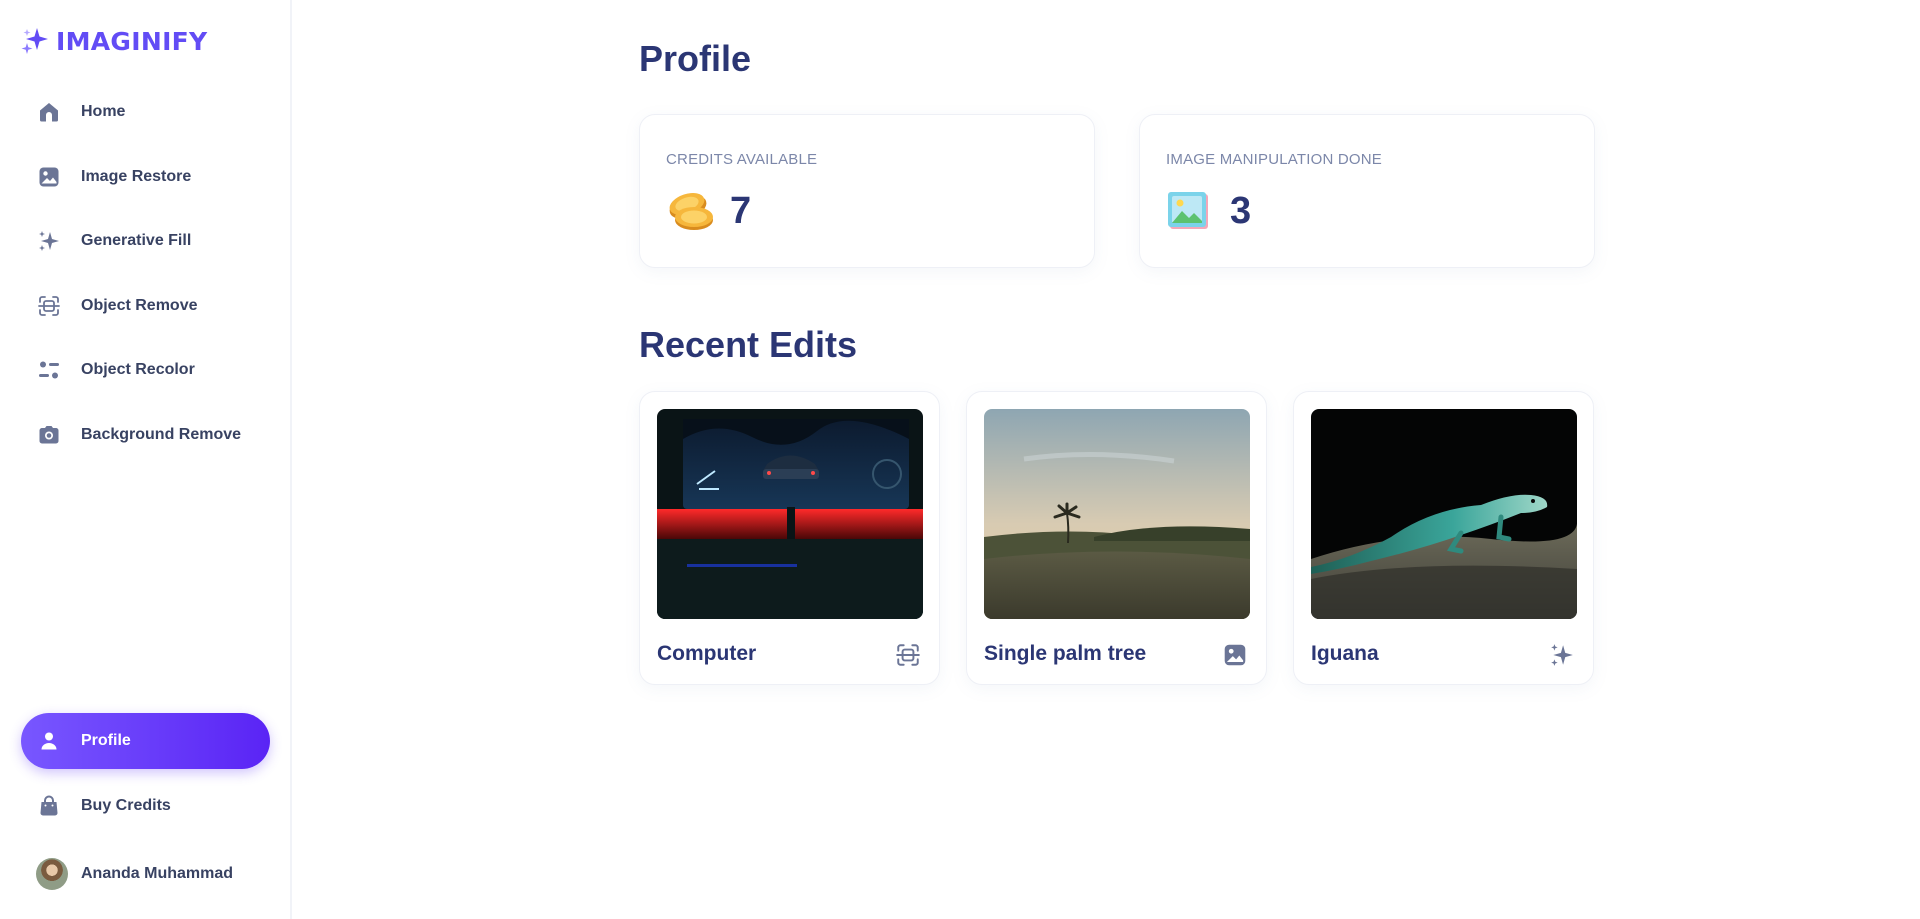 The width and height of the screenshot is (1920, 919). I want to click on logo: IMAGINIFY, so click(113, 41).